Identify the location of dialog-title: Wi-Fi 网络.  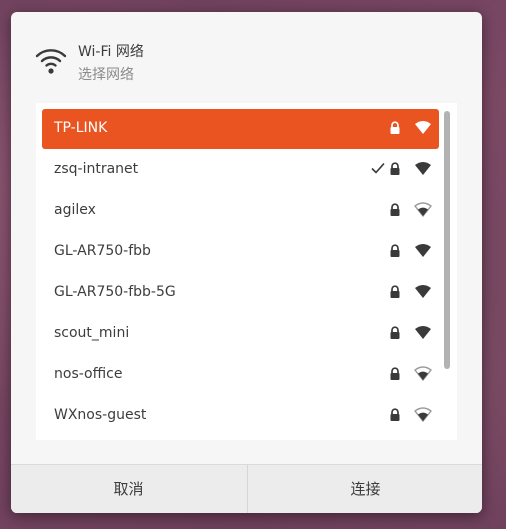
(111, 52).